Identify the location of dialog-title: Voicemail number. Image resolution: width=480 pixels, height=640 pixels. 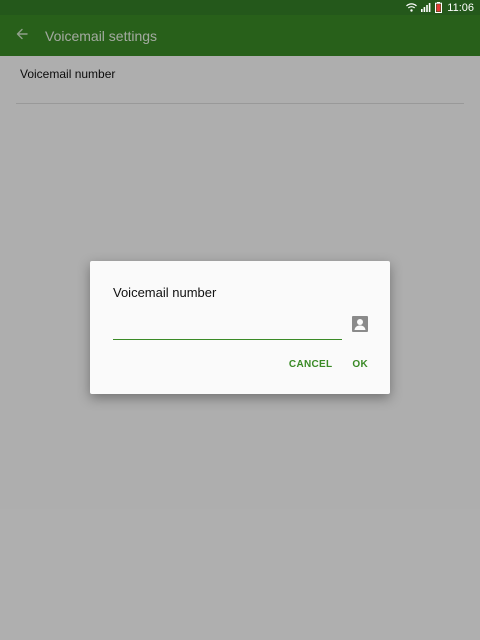
(165, 292).